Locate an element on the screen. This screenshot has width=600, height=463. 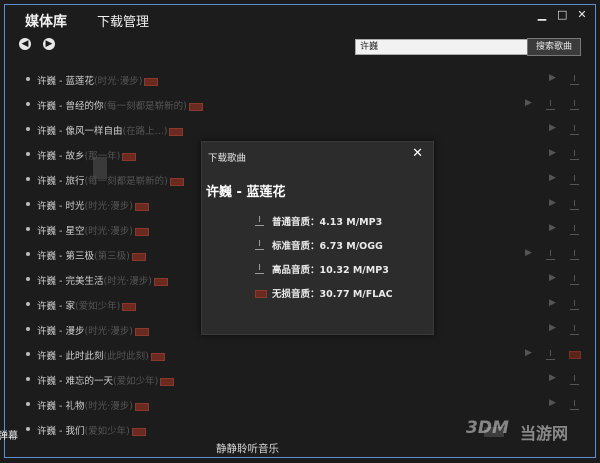
song-text: 许巍 - 第三极(第三极) is located at coordinates (91, 255).